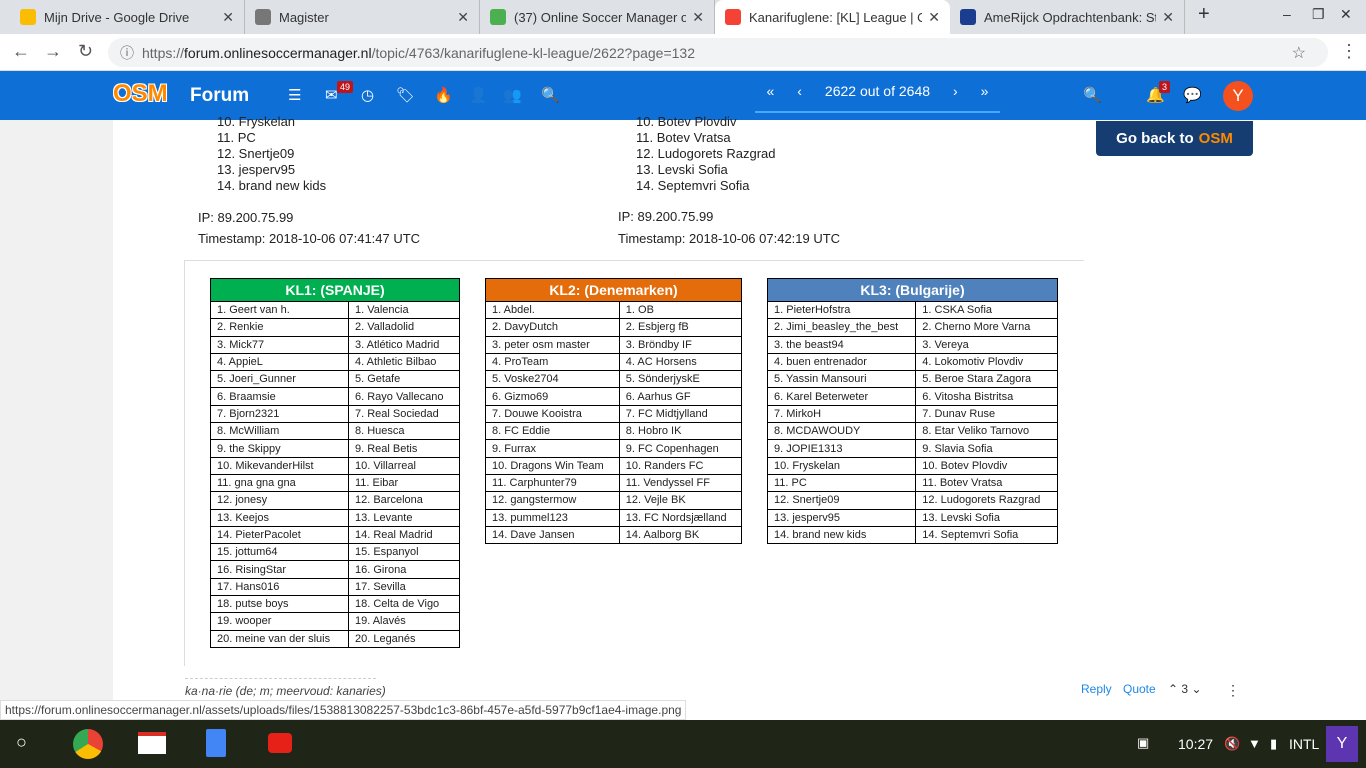  What do you see at coordinates (127, 17) in the screenshot?
I see `tab-google-drive: Mijn Drive - Google Drive ✕` at bounding box center [127, 17].